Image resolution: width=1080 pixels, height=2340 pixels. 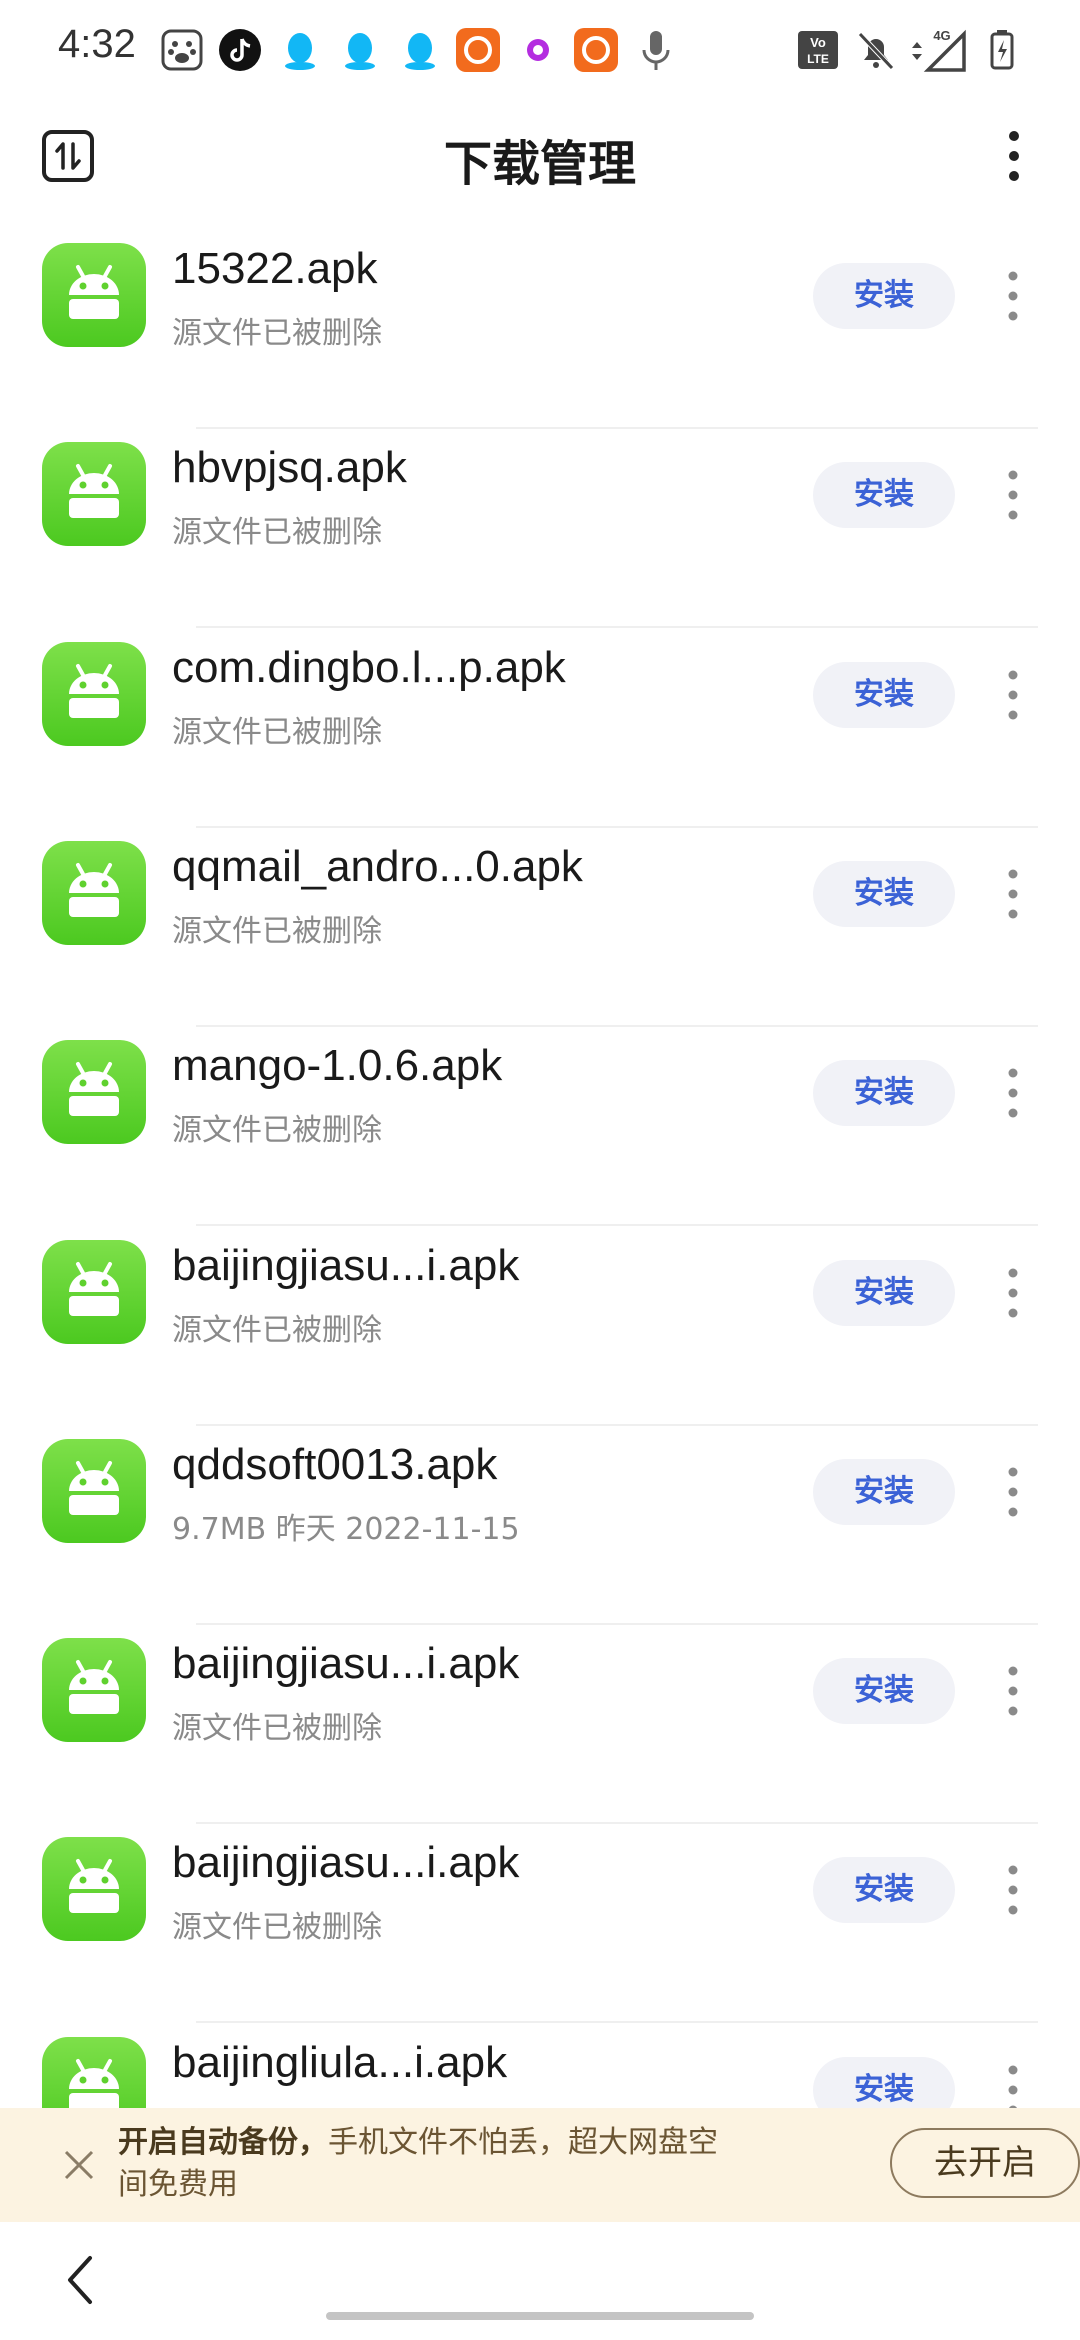 I want to click on list-item: qqmail_andro...0.apk 源文件已被删除 安装, so click(x=540, y=927).